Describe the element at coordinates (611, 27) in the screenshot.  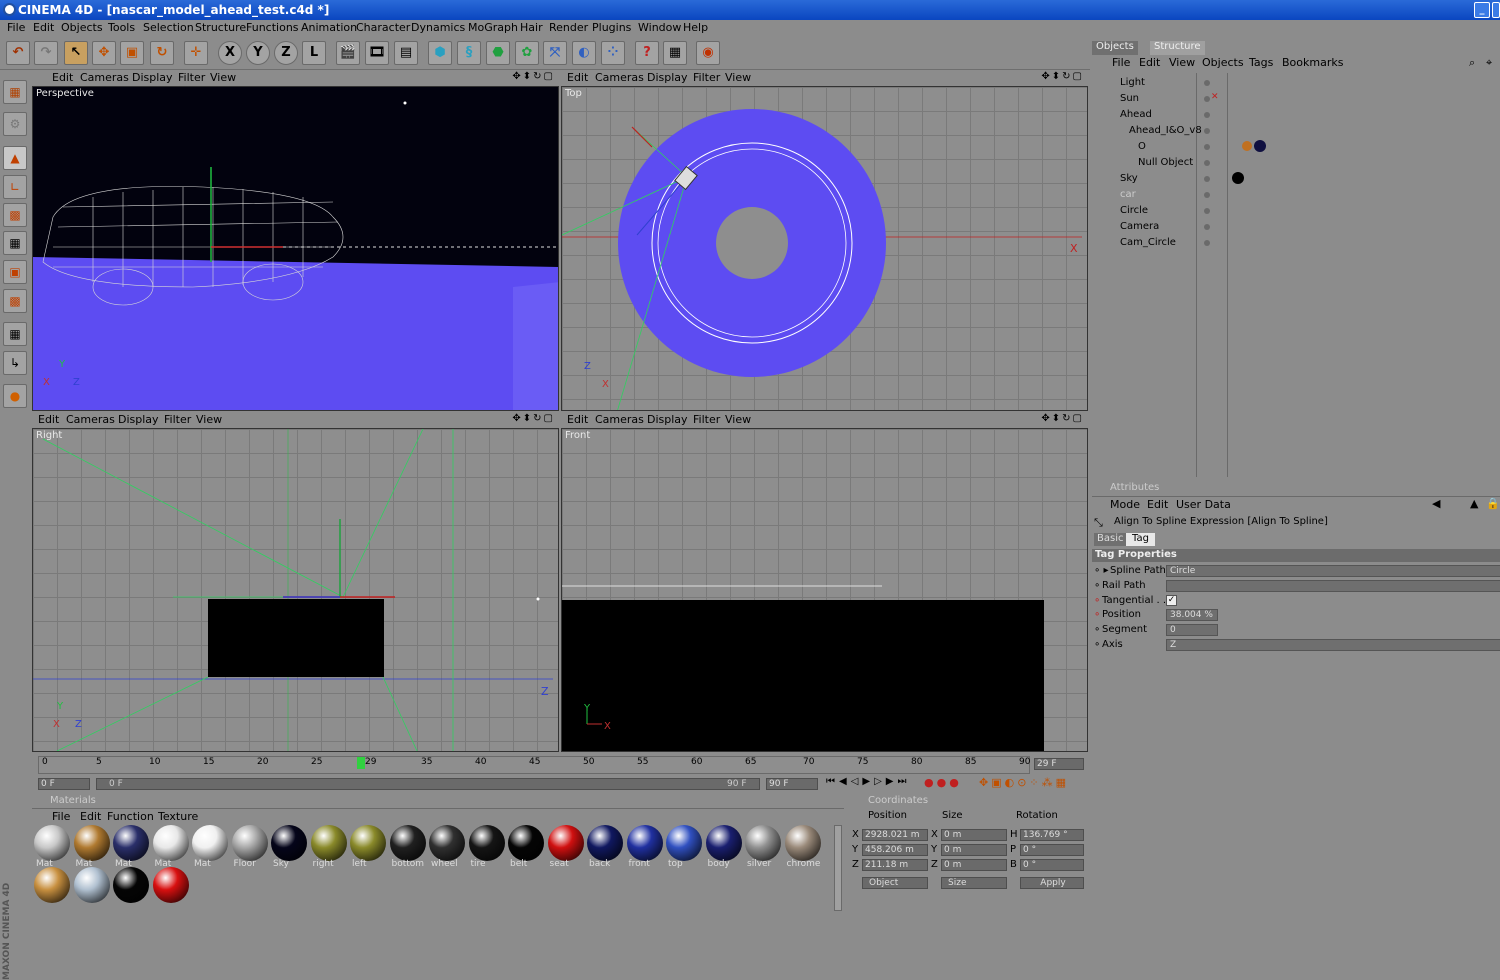
I see `menu-plugins: Plugins` at that location.